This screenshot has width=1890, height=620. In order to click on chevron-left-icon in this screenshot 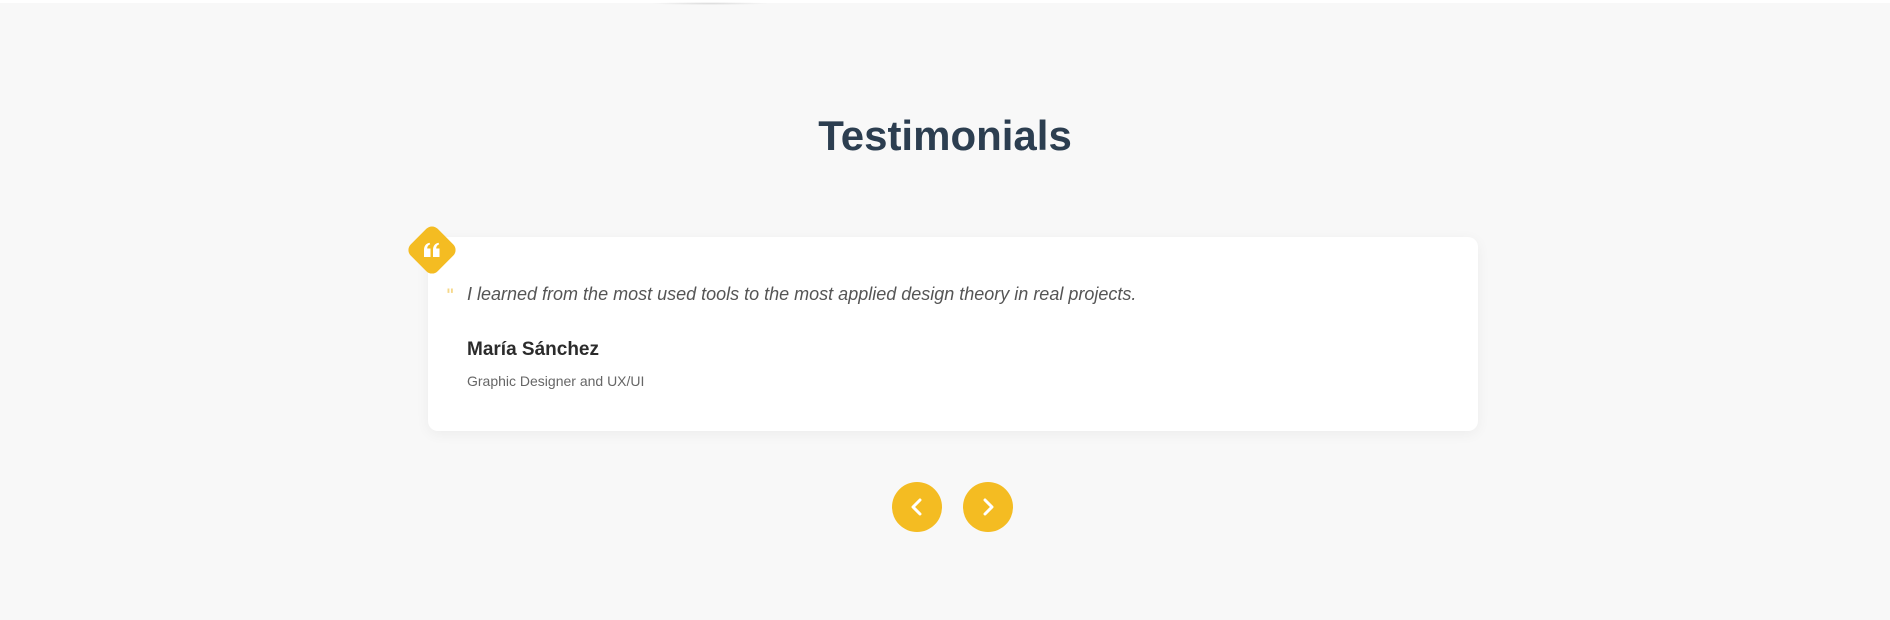, I will do `click(917, 507)`.